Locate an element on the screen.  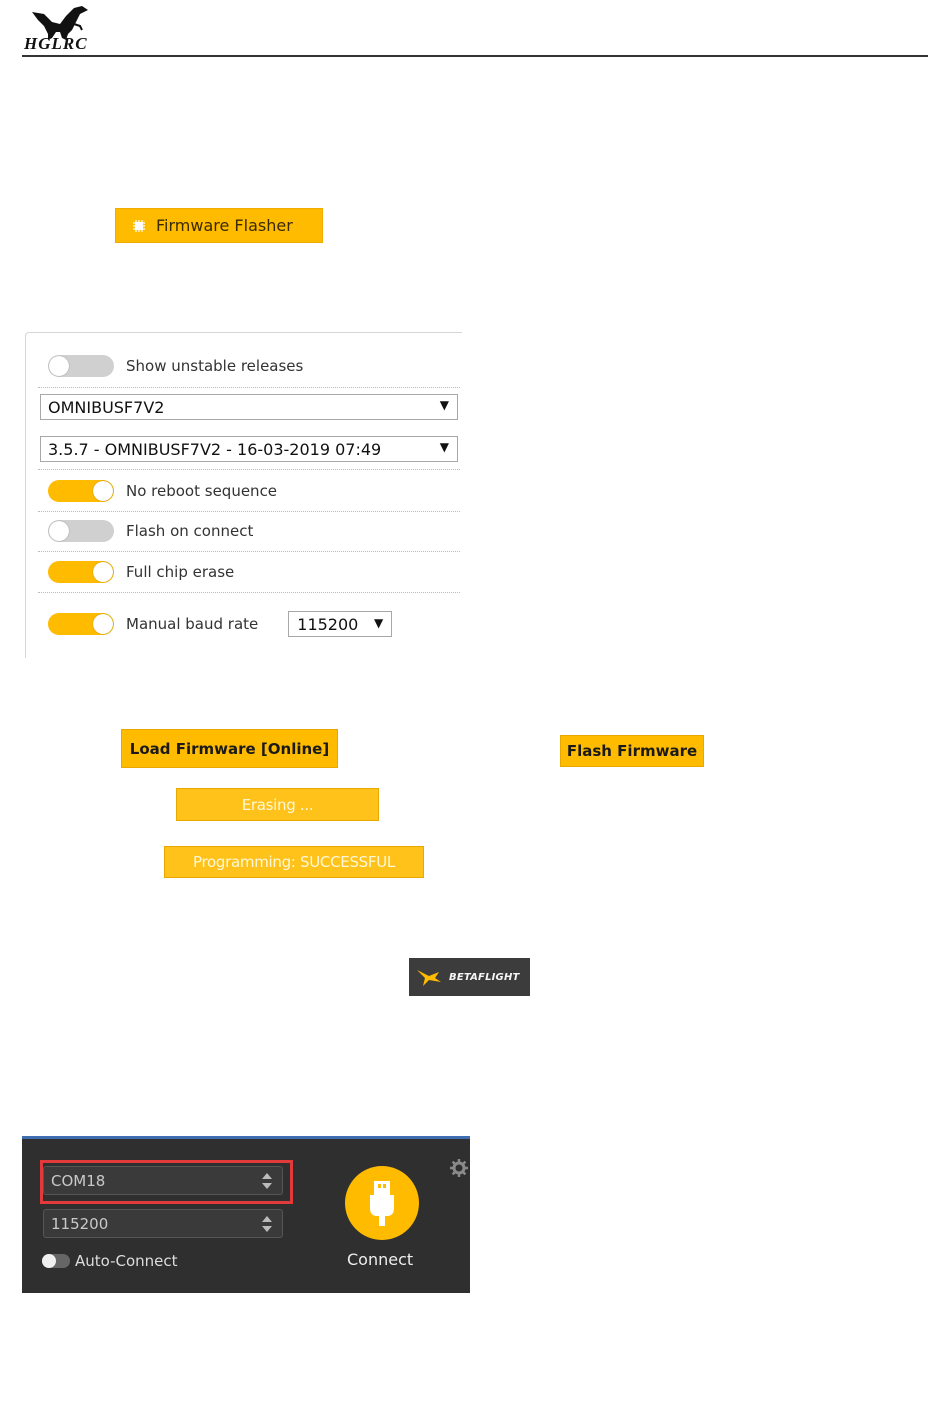
option-full-chip-erase: Full chip erase is located at coordinates (249, 572).